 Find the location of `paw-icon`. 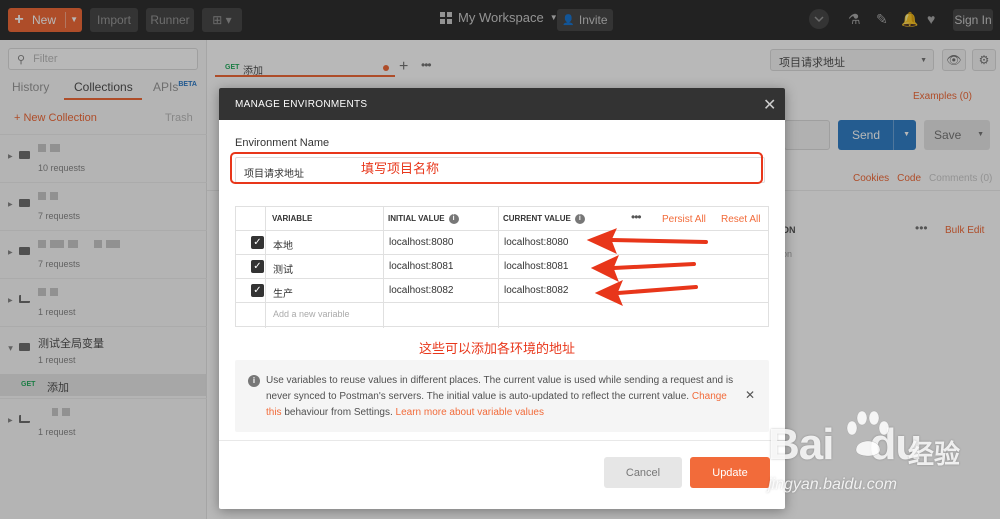

paw-icon is located at coordinates (868, 433).